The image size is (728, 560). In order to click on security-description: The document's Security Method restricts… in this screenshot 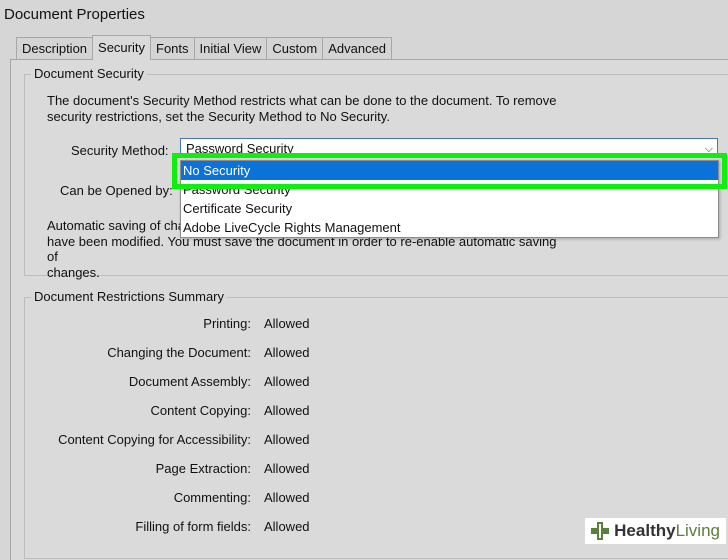, I will do `click(302, 108)`.